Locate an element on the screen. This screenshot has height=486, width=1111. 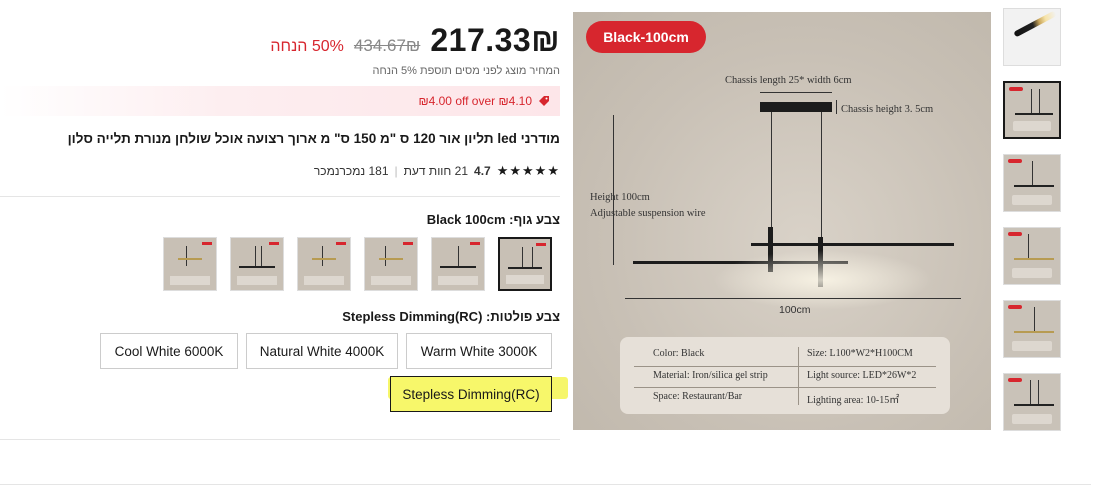
option-stepless-dimming: Stepless Dimming(RC) is located at coordinates (471, 394).